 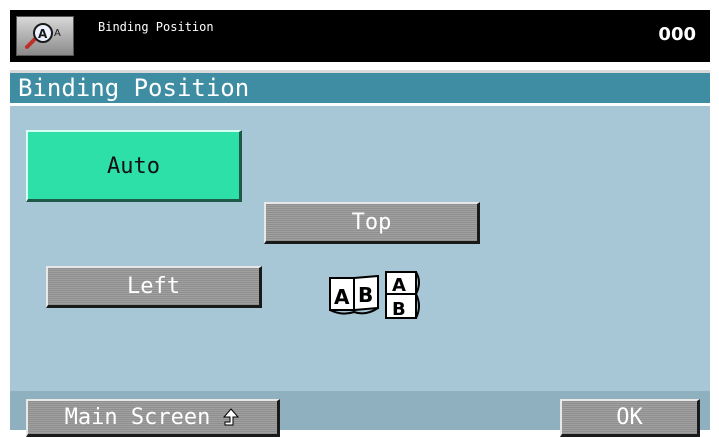 I want to click on auto-button: Auto, so click(x=134, y=166).